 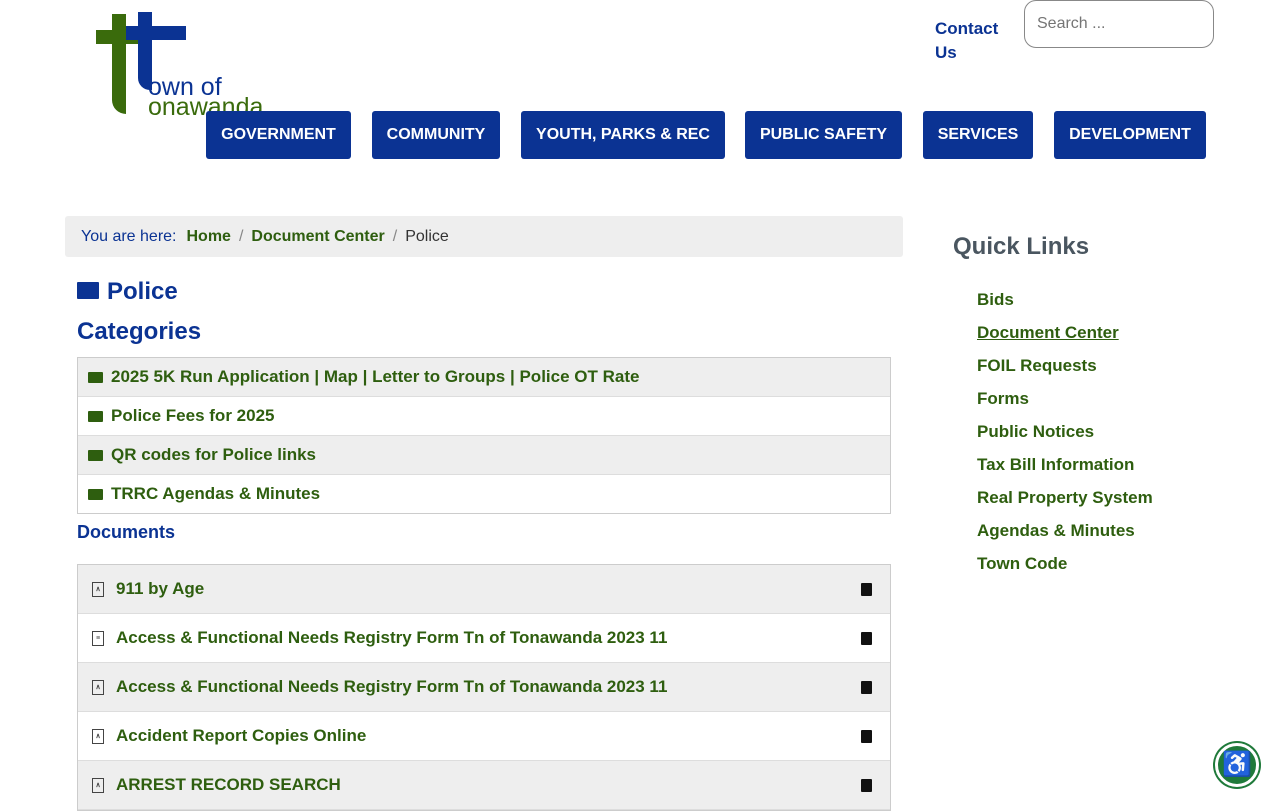 I want to click on categories-heading: Categories, so click(x=139, y=331).